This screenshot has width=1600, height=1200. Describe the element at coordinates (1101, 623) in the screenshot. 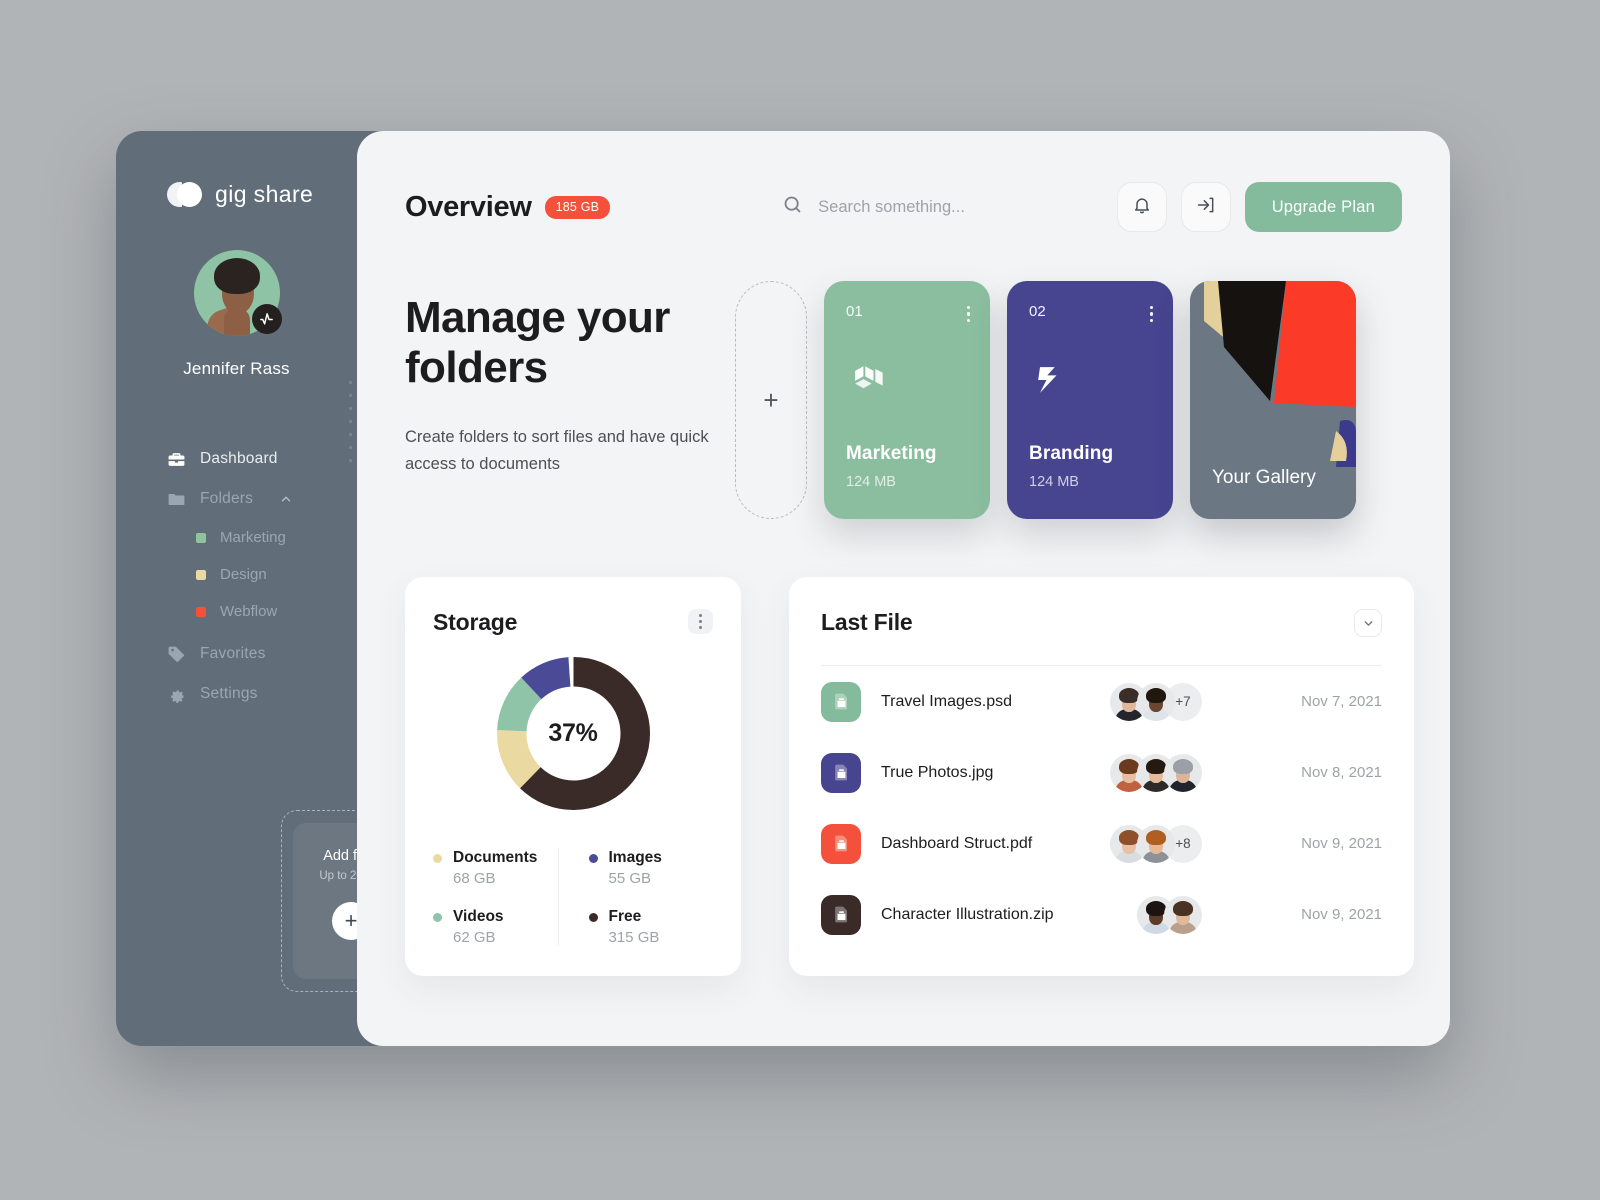

I see `last-file-header: Last File` at that location.